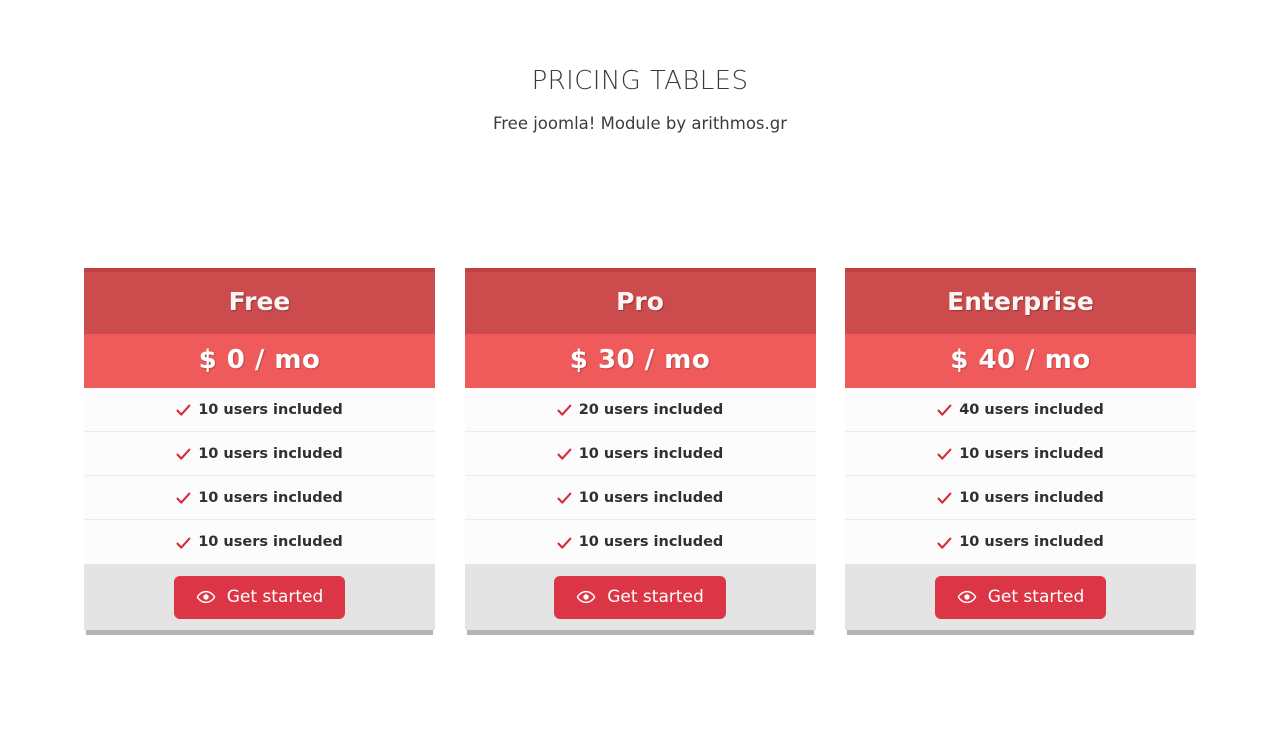 The image size is (1280, 756). I want to click on plan-price: $ 30 / mo, so click(640, 360).